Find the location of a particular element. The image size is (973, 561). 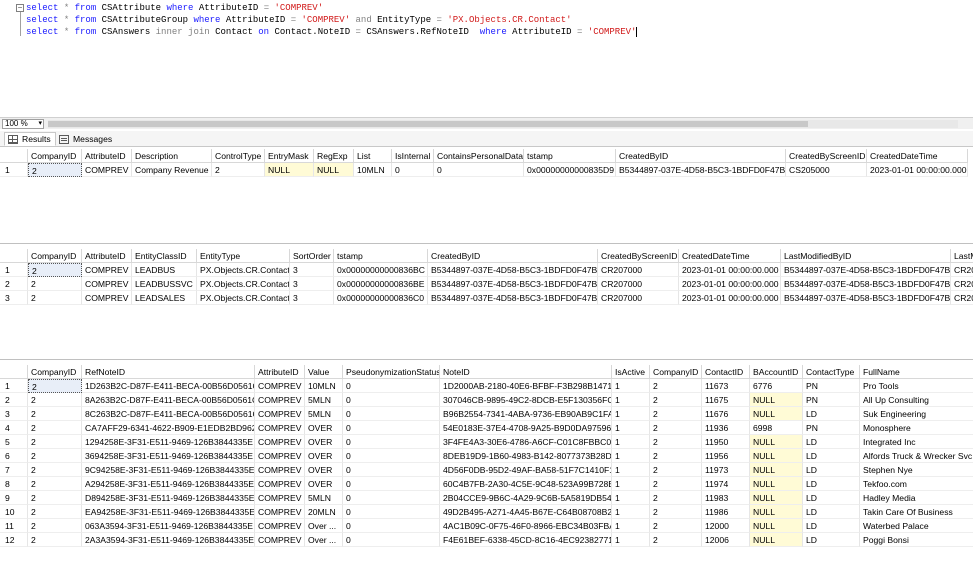

column-header: EntryMask is located at coordinates (289, 156).